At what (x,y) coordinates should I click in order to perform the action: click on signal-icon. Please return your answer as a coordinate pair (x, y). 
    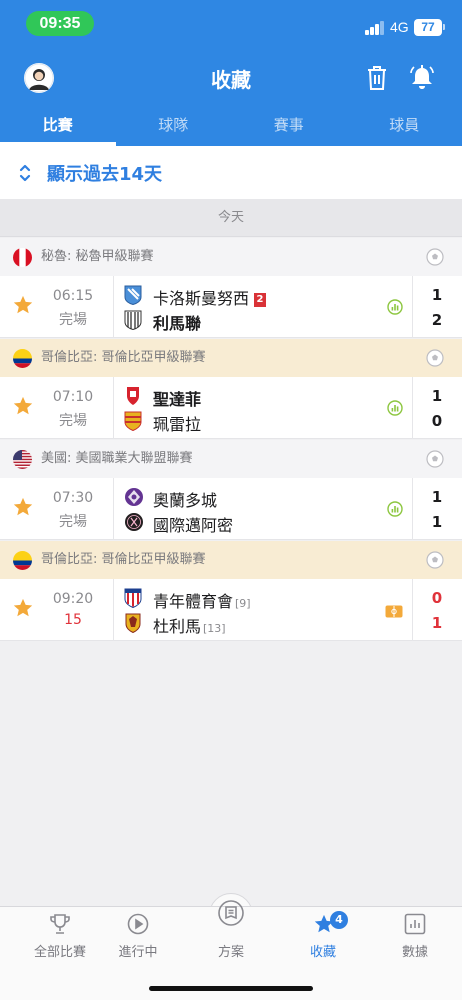
    Looking at the image, I should click on (375, 28).